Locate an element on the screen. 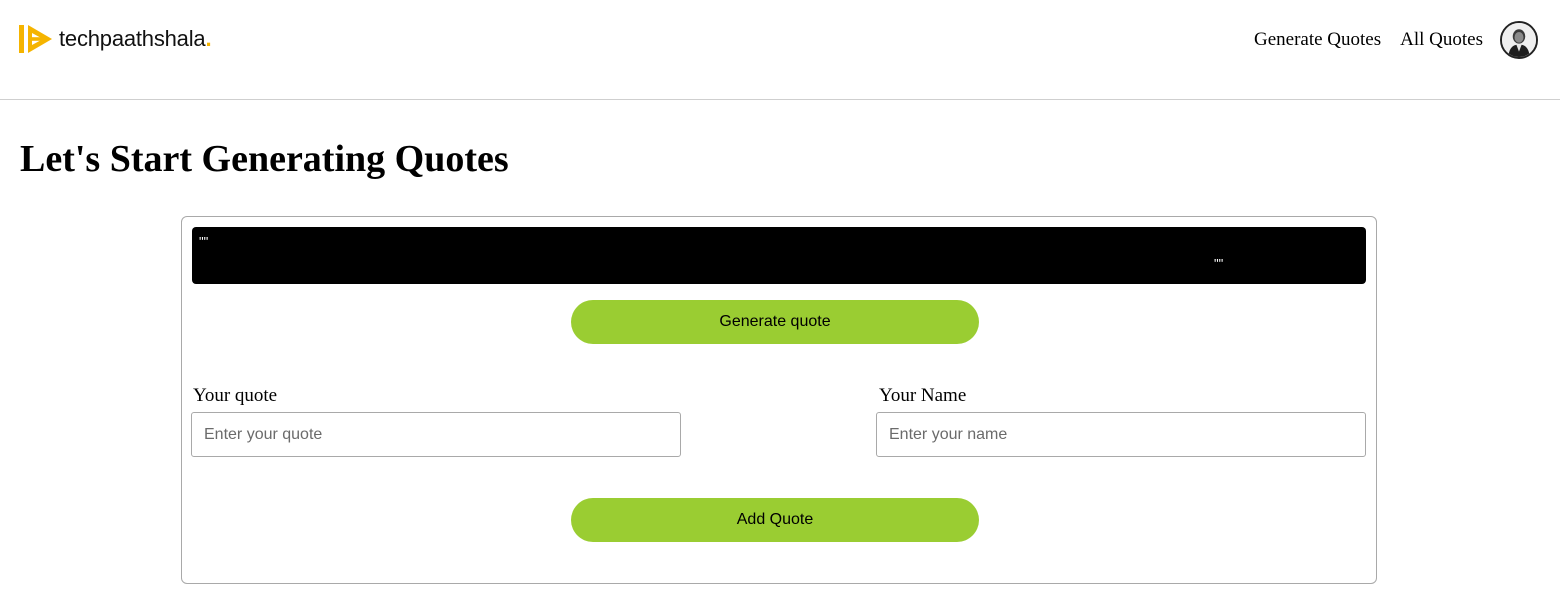 The width and height of the screenshot is (1560, 606). user-portrait-icon is located at coordinates (1519, 40).